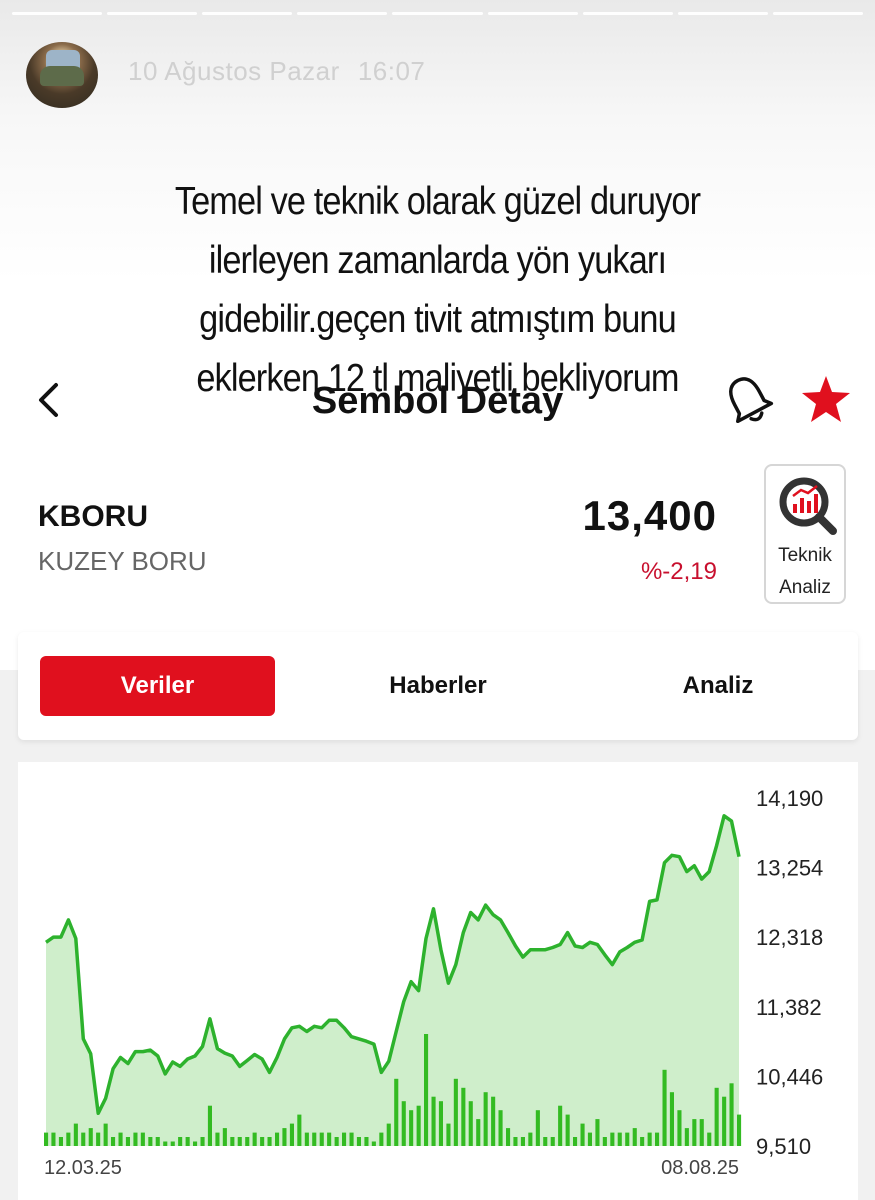  Describe the element at coordinates (718, 686) in the screenshot. I see `tab-analiz: Analiz` at that location.